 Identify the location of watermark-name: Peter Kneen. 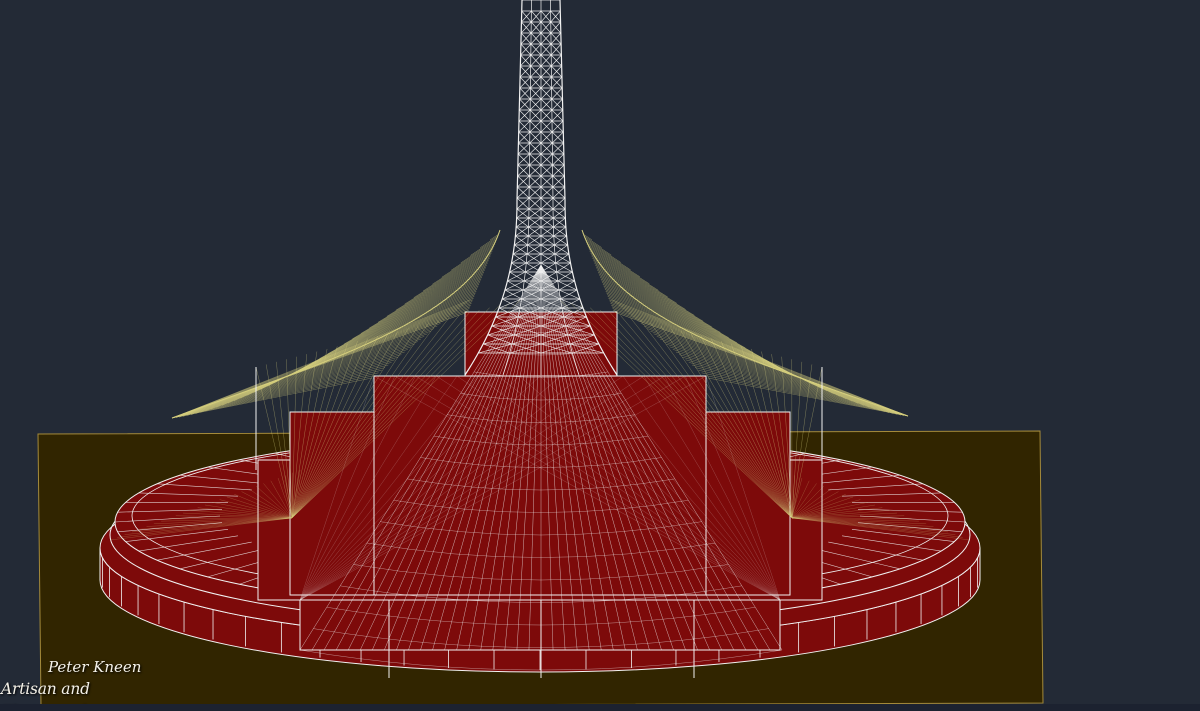
(95, 667).